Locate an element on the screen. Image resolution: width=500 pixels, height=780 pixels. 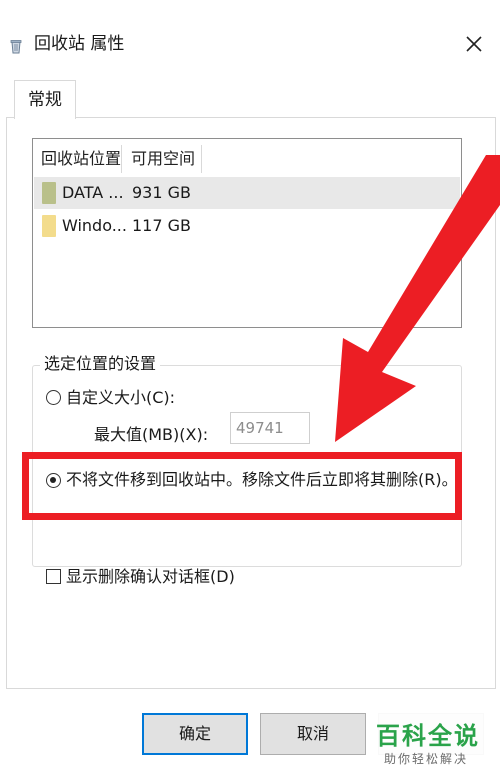
tab-general: 常规 is located at coordinates (45, 99).